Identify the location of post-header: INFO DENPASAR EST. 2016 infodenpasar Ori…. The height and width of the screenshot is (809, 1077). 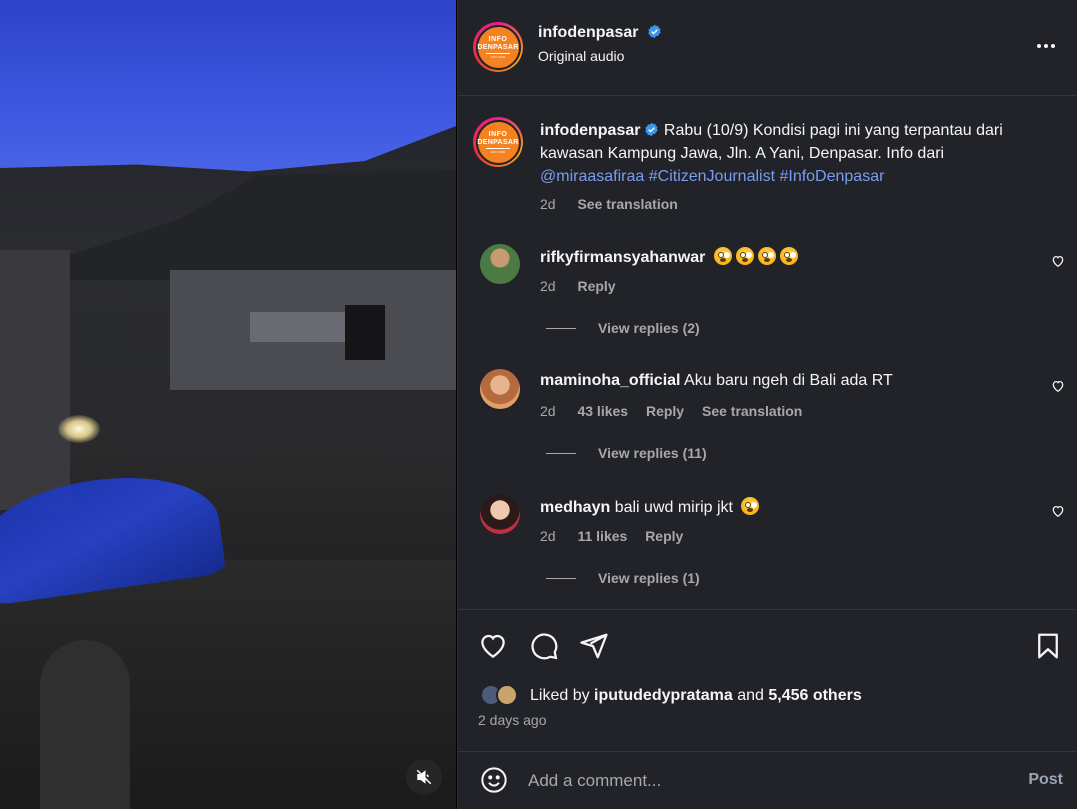
(767, 48).